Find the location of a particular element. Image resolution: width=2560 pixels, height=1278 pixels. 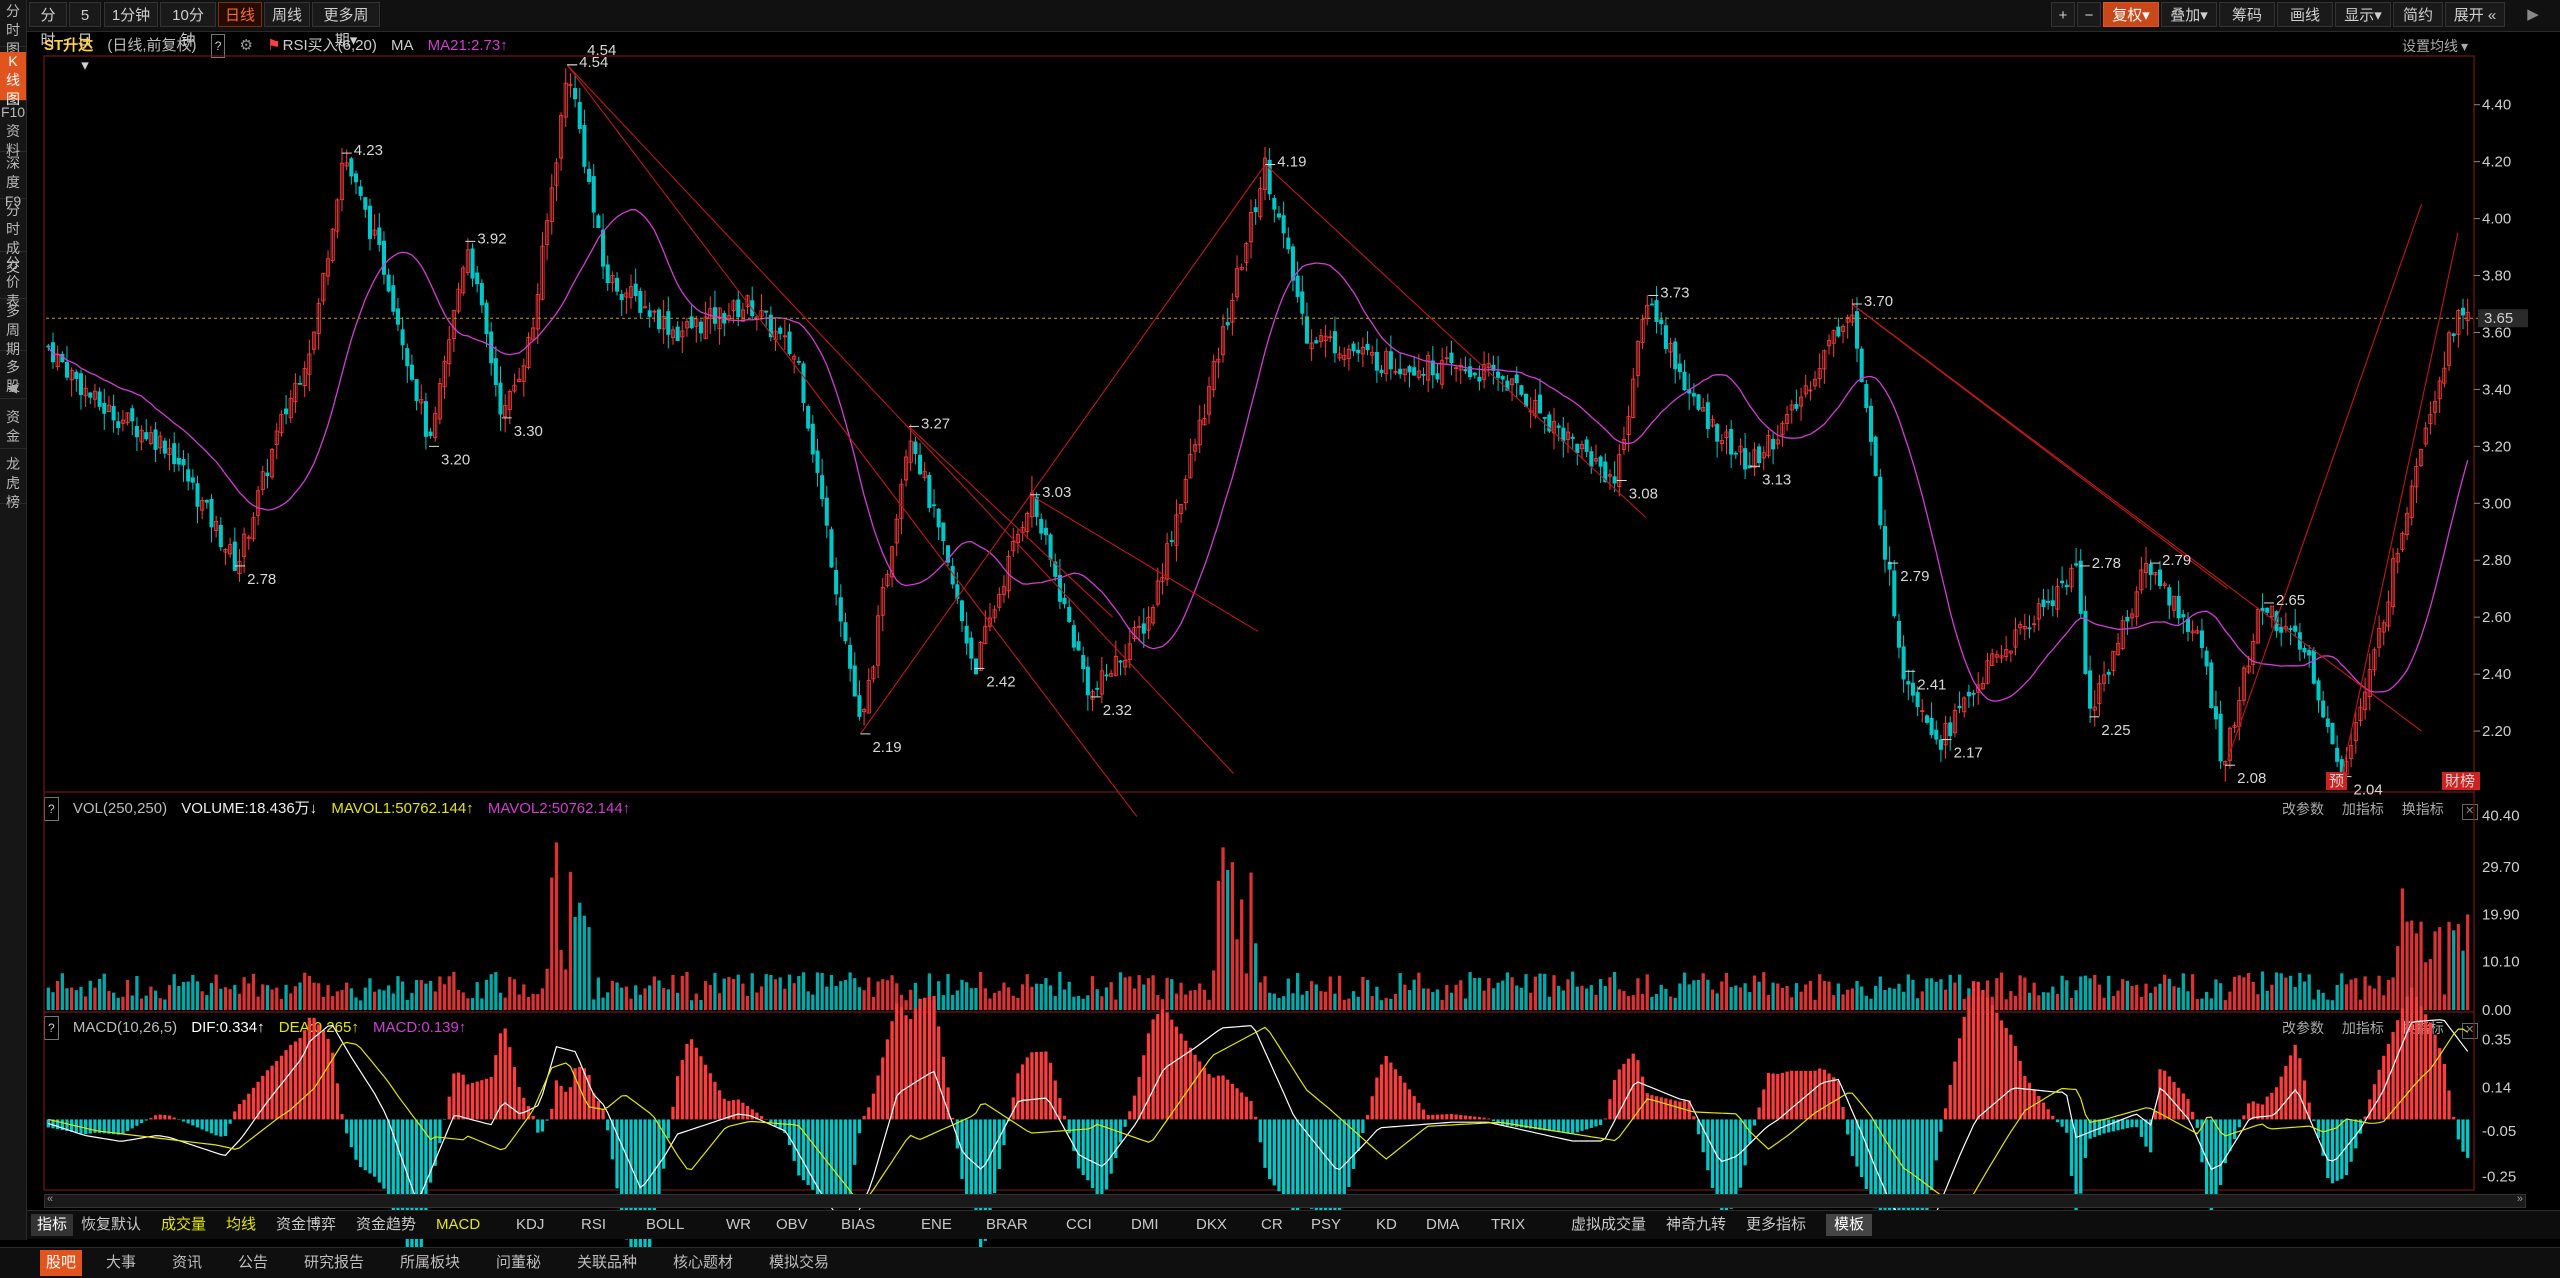

indicator-tab: 神奇九转 is located at coordinates (1696, 1225).